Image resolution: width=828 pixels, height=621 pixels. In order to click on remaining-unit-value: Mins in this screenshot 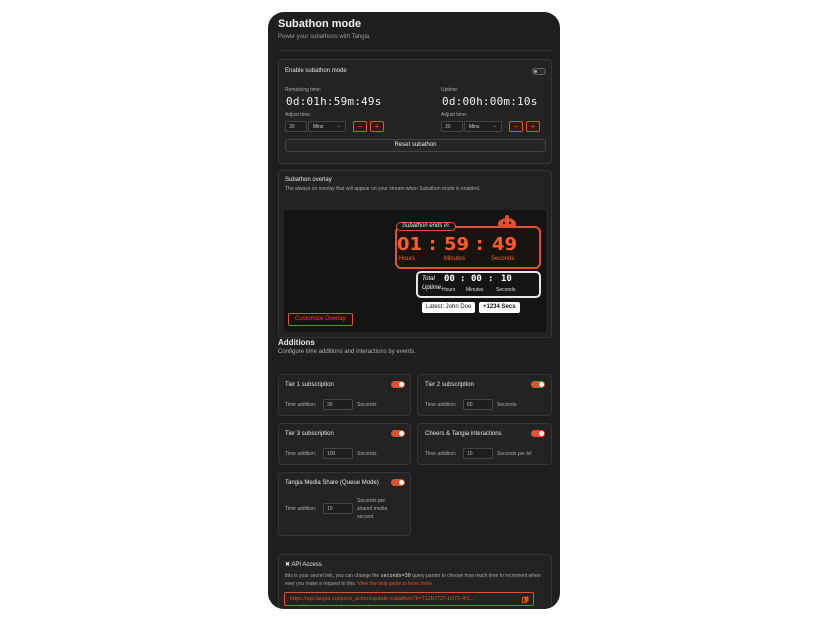, I will do `click(318, 127)`.